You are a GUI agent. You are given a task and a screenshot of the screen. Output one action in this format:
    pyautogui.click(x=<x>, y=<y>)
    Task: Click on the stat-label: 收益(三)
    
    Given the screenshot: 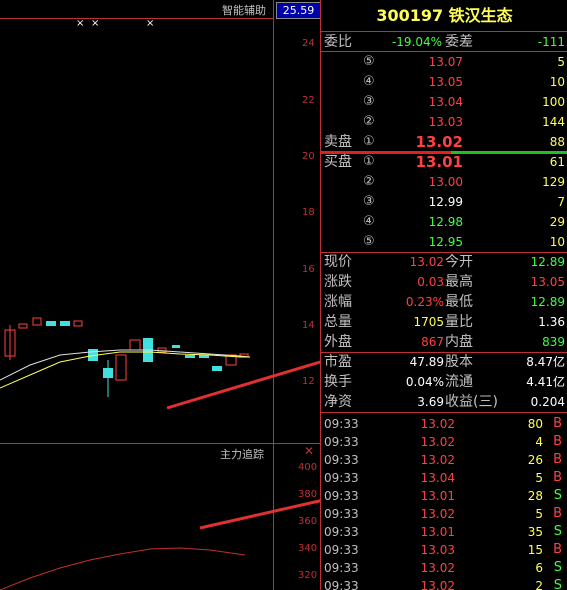 What is the action you would take?
    pyautogui.click(x=471, y=402)
    